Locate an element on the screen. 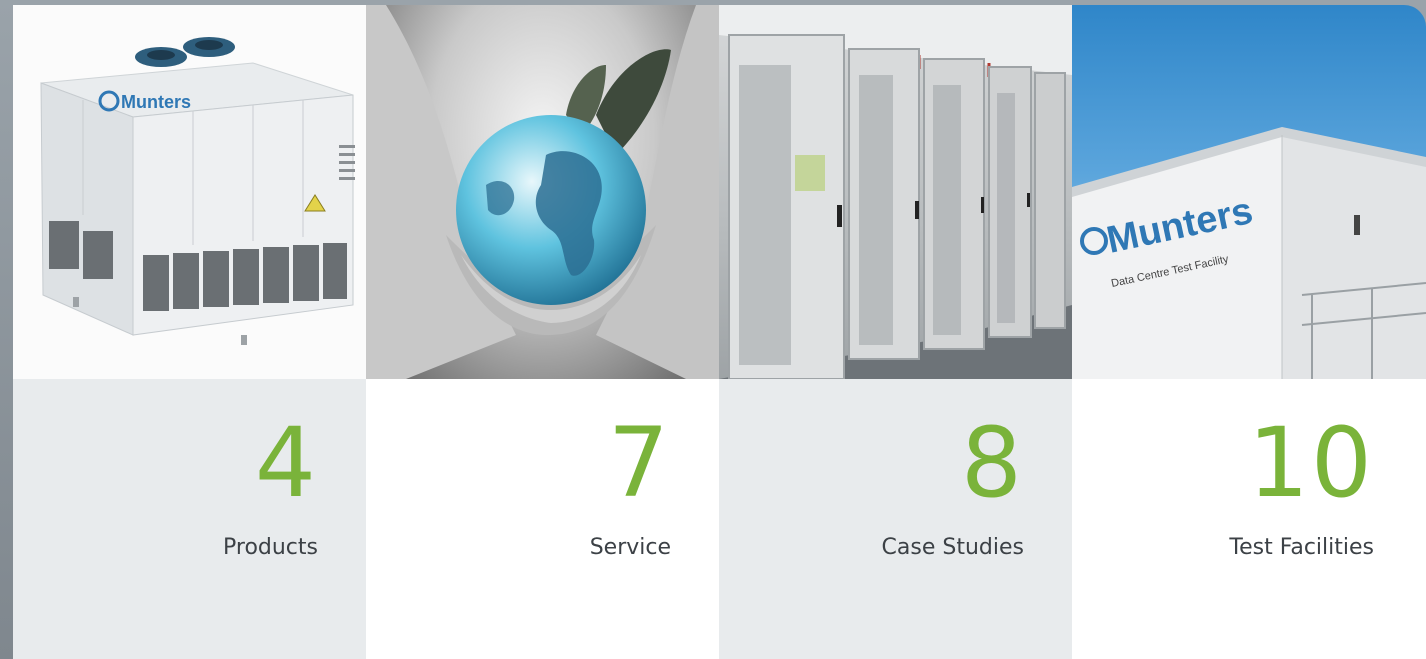 This screenshot has height=659, width=1426. server-racks-photo is located at coordinates (895, 192).